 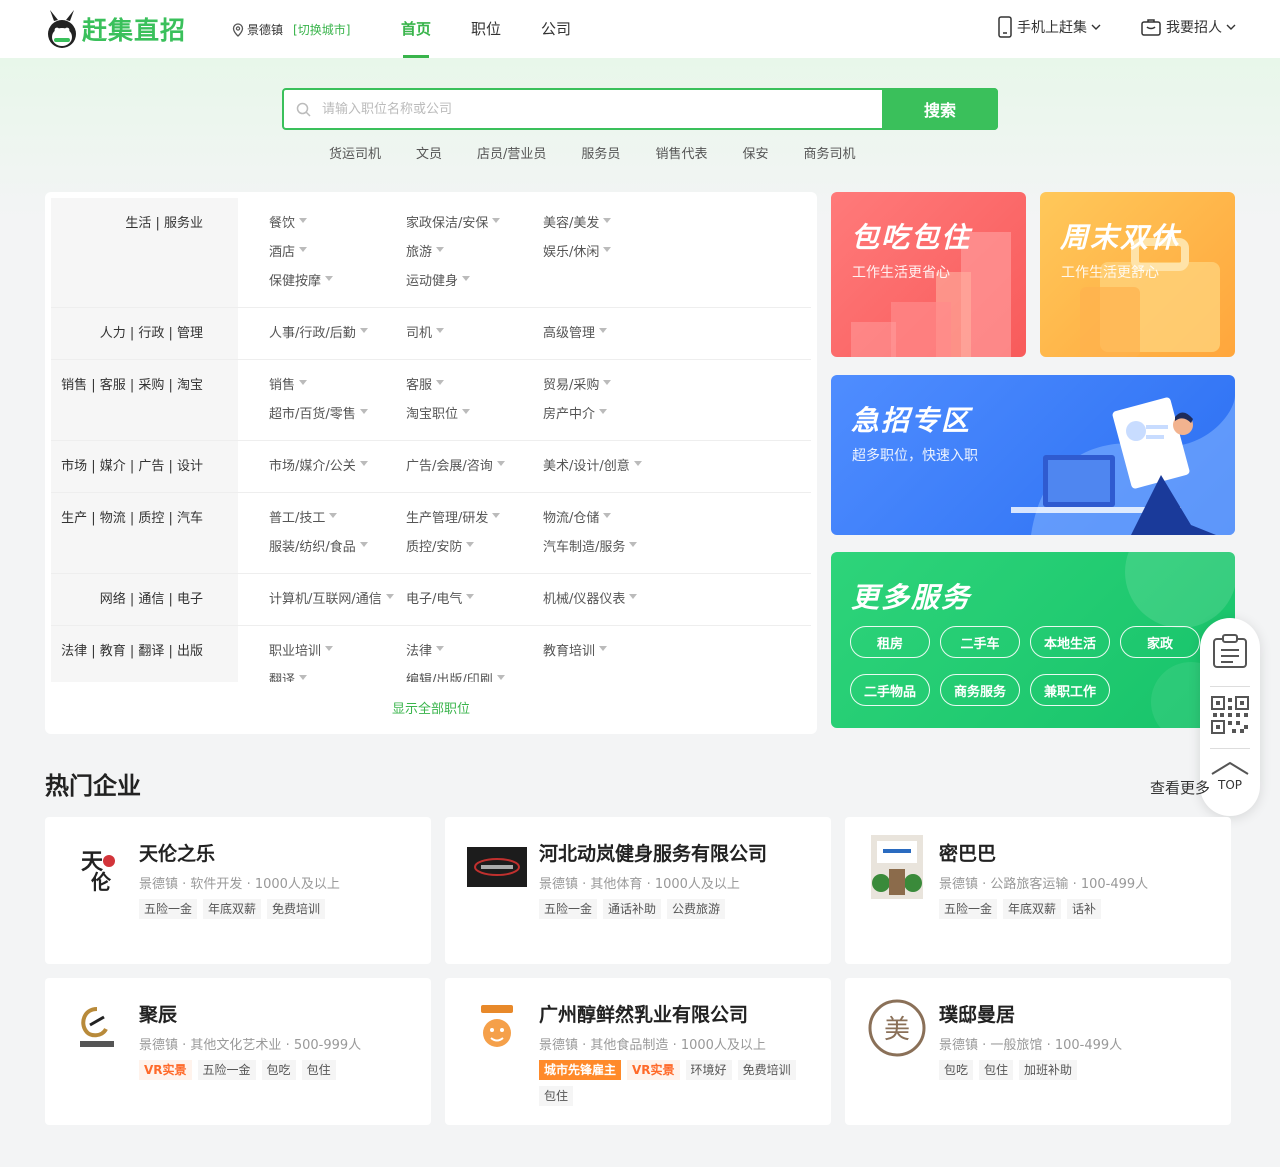 I want to click on search-bar: 搜索, so click(x=640, y=109).